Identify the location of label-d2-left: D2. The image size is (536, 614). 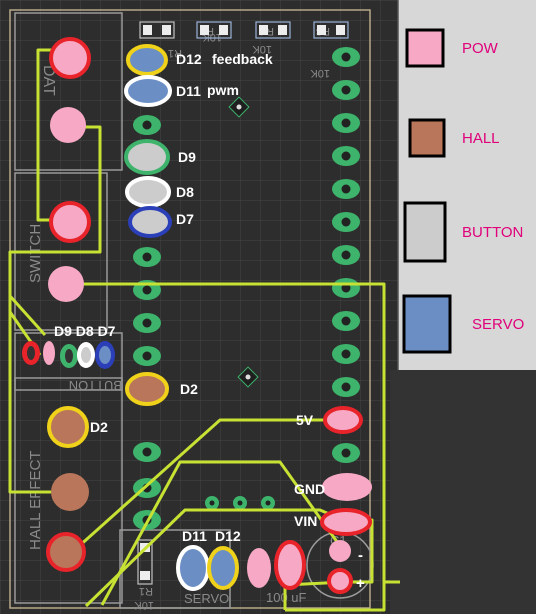
(99, 427).